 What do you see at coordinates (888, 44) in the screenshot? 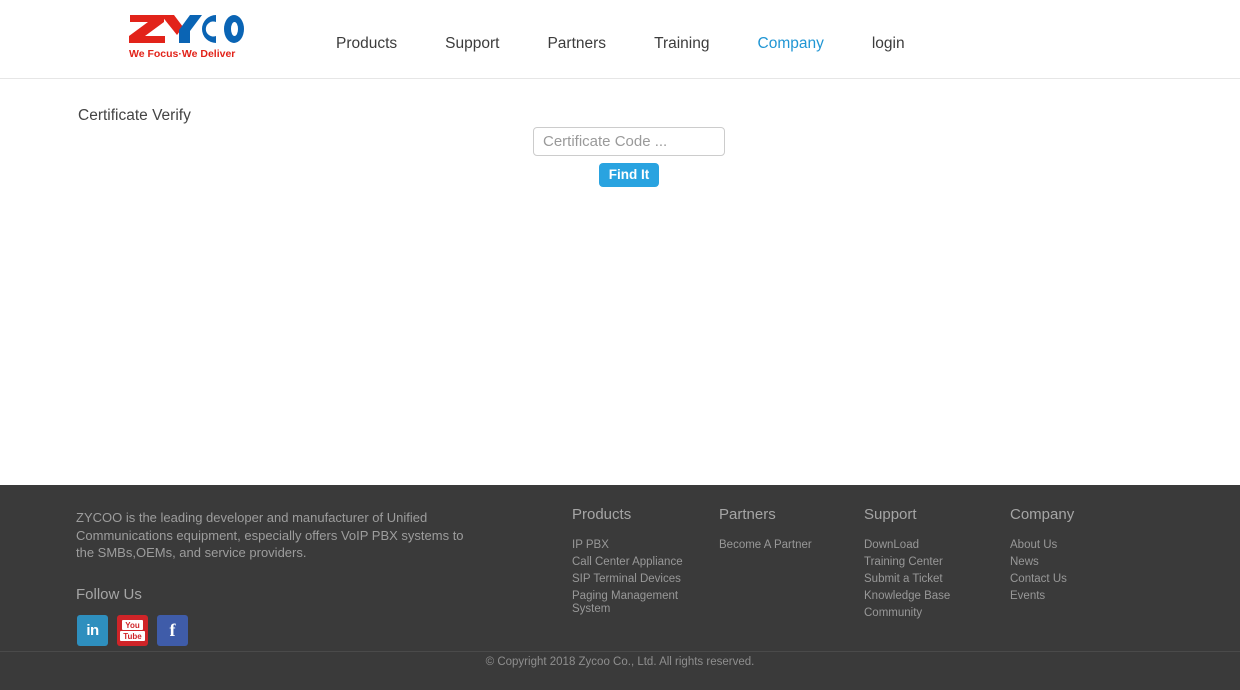
I see `nav-item-login: login` at bounding box center [888, 44].